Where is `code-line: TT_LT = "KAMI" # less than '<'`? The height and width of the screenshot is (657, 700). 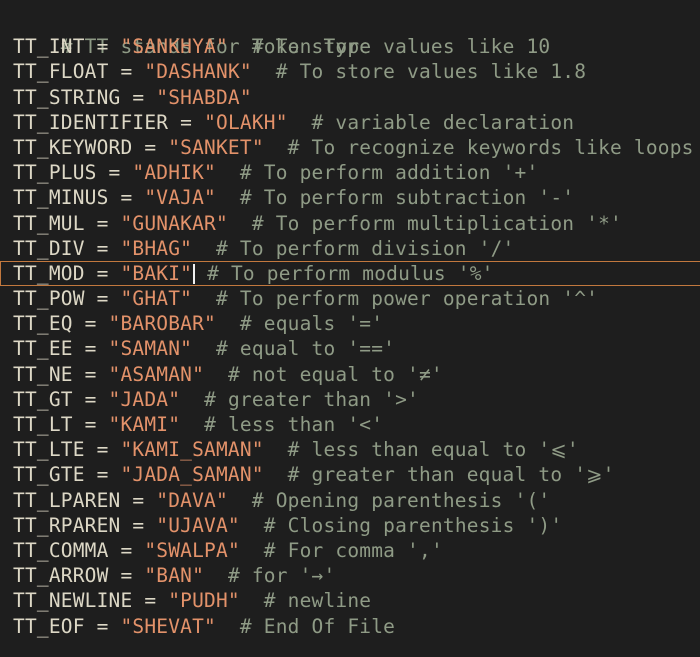
code-line: TT_LT = "KAMI" # less than '<' is located at coordinates (350, 424).